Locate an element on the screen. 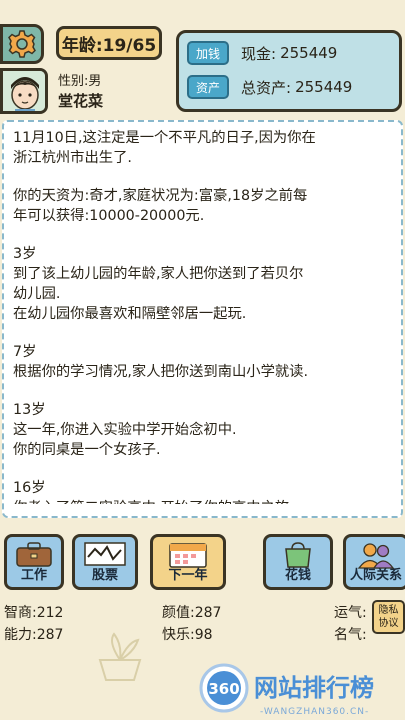 The height and width of the screenshot is (720, 405). story-line: 浙江杭州市出生了. is located at coordinates (72, 158).